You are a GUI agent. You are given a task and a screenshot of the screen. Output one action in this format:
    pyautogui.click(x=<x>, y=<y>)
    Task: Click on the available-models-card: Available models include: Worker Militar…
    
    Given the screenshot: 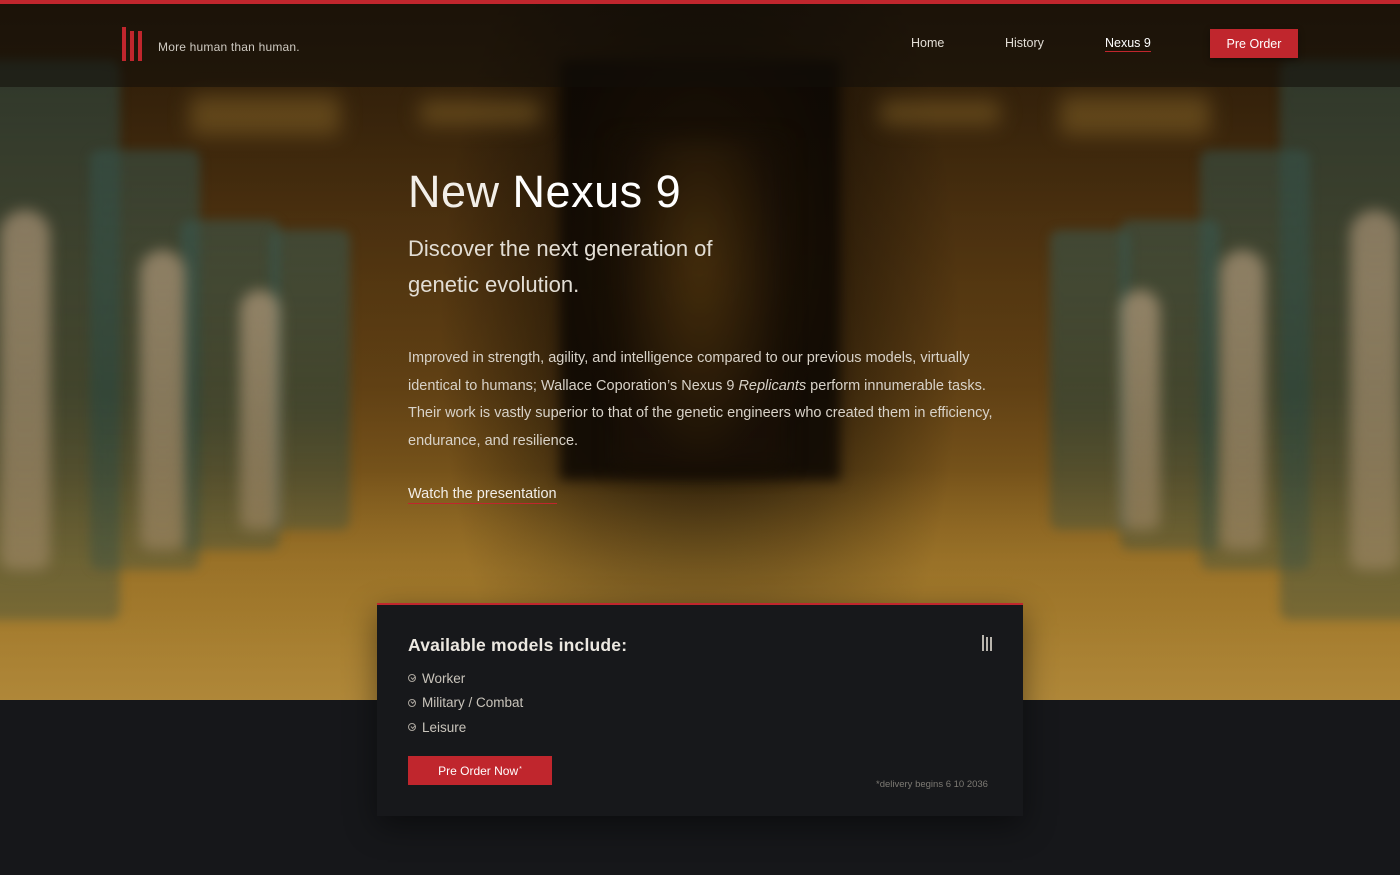 What is the action you would take?
    pyautogui.click(x=700, y=709)
    